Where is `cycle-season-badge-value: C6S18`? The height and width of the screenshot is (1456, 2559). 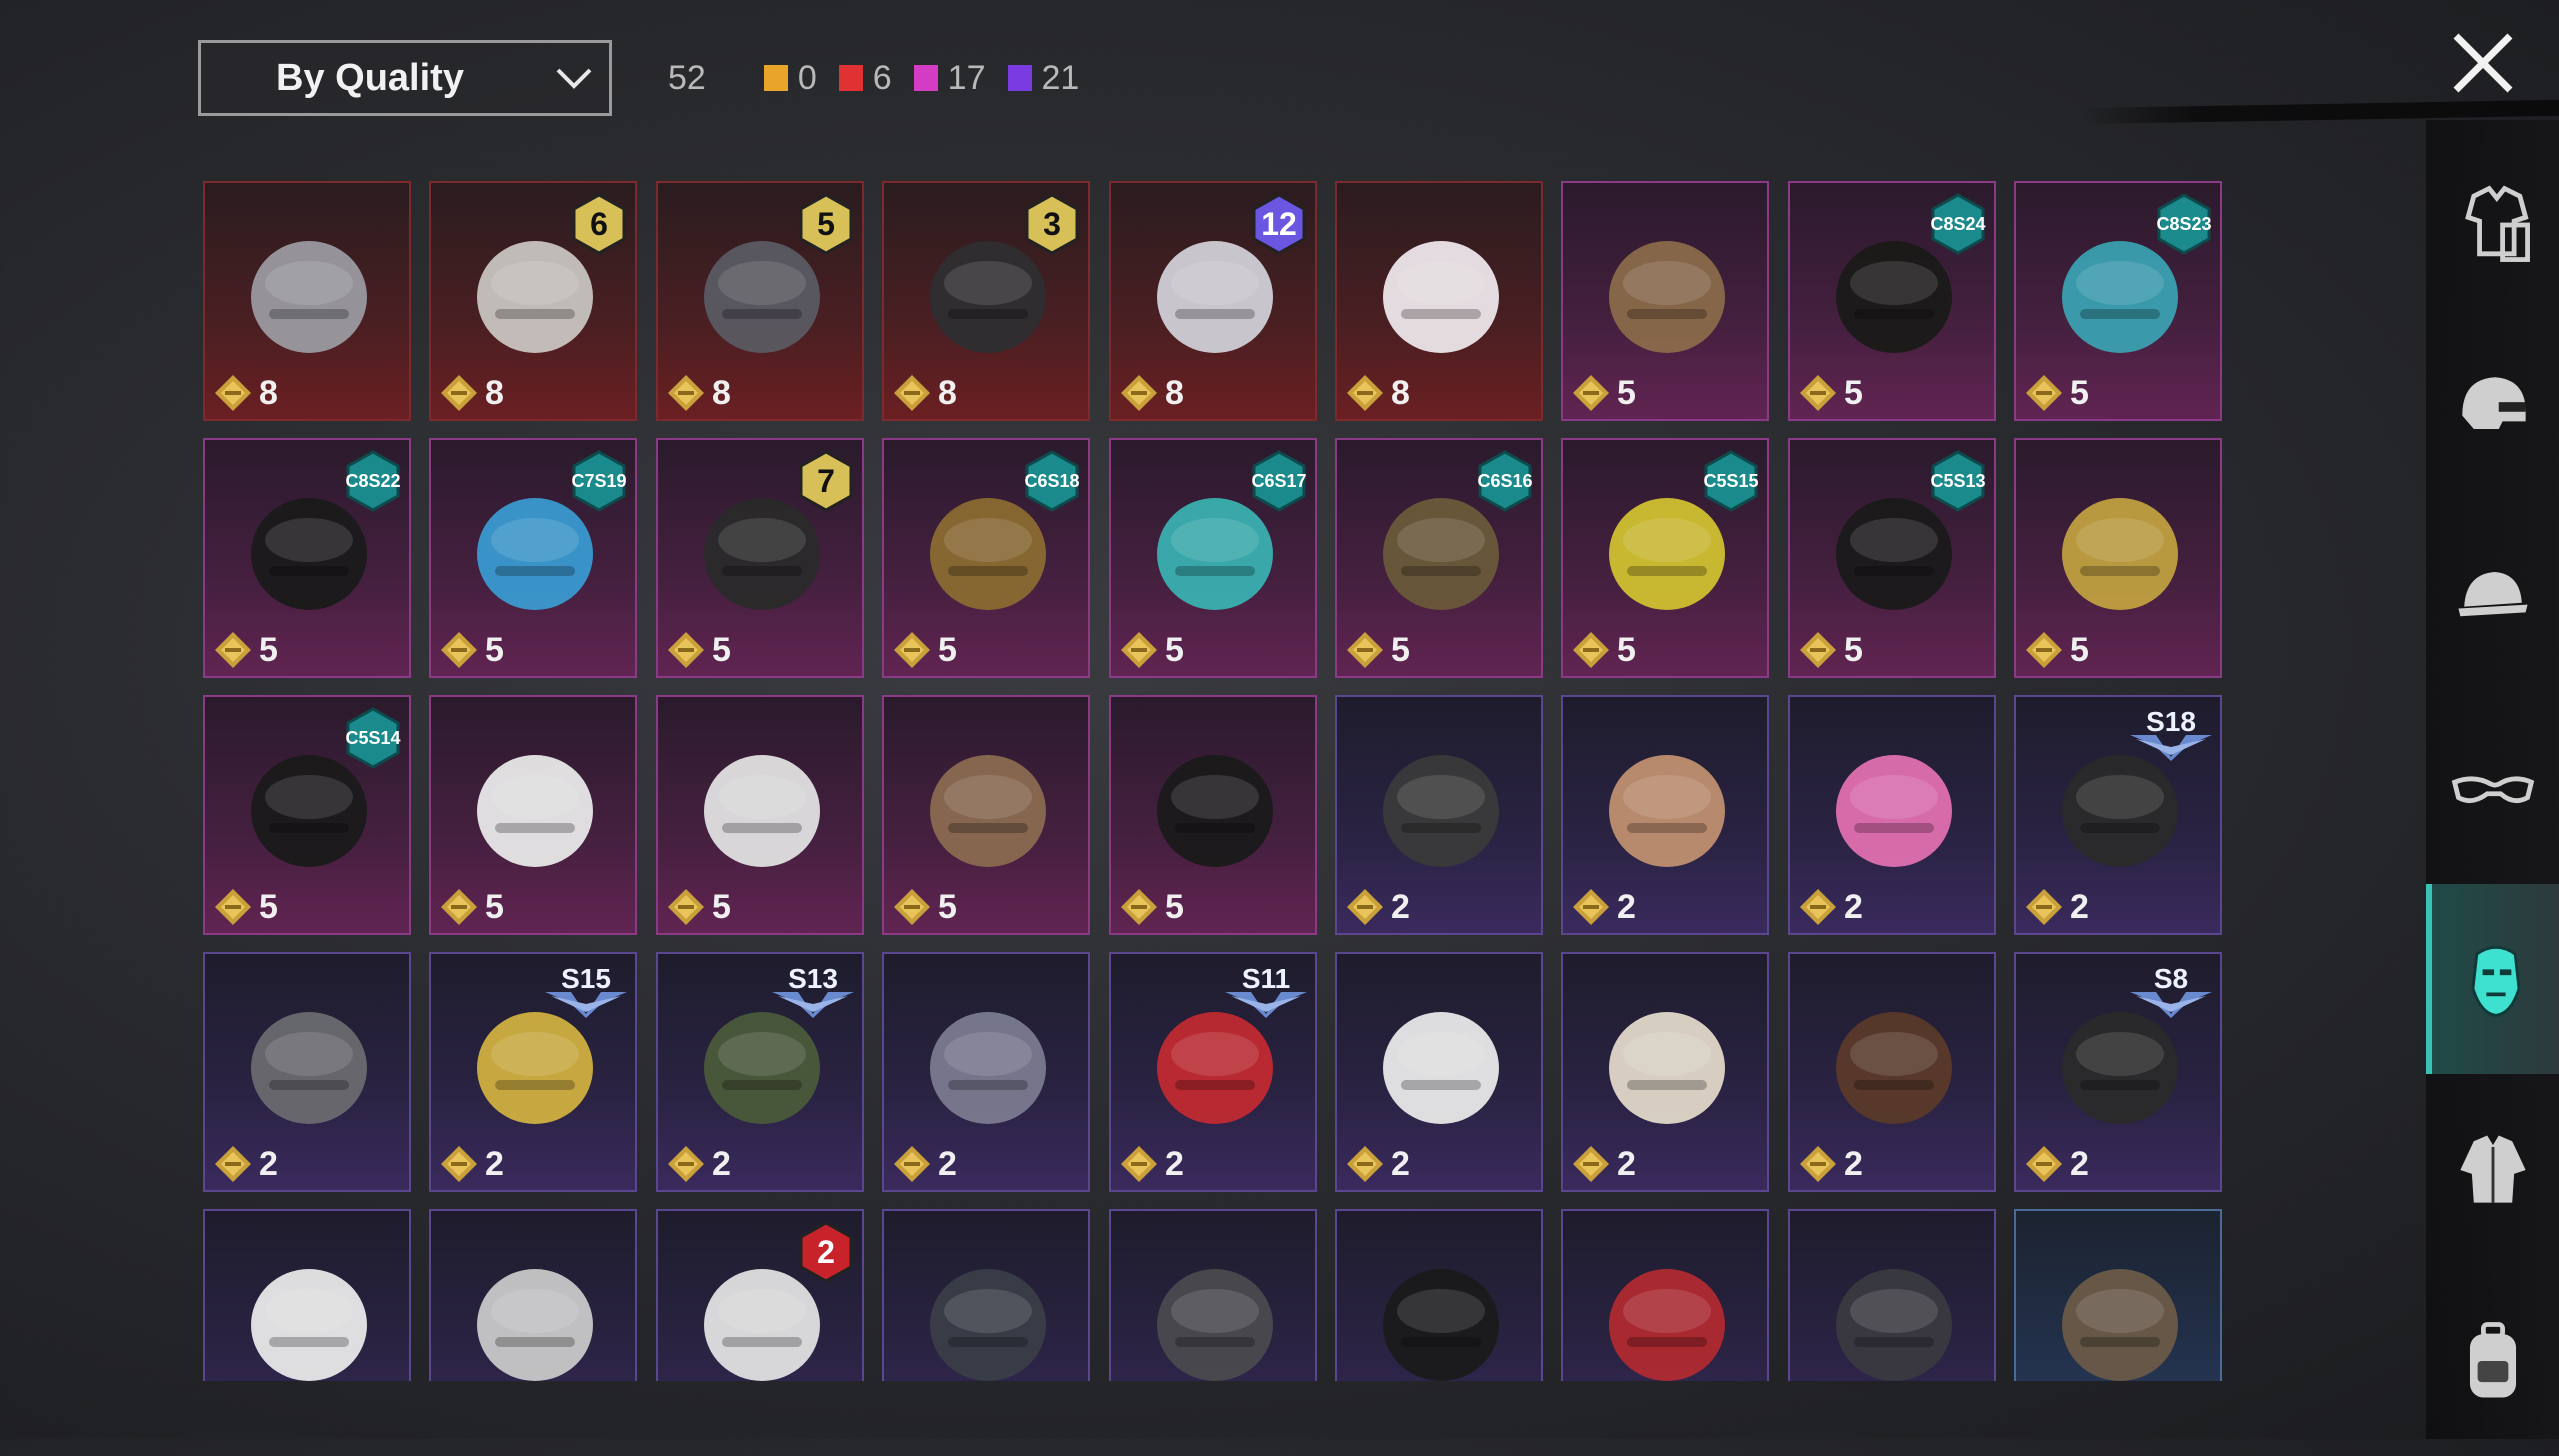 cycle-season-badge-value: C6S18 is located at coordinates (1052, 480).